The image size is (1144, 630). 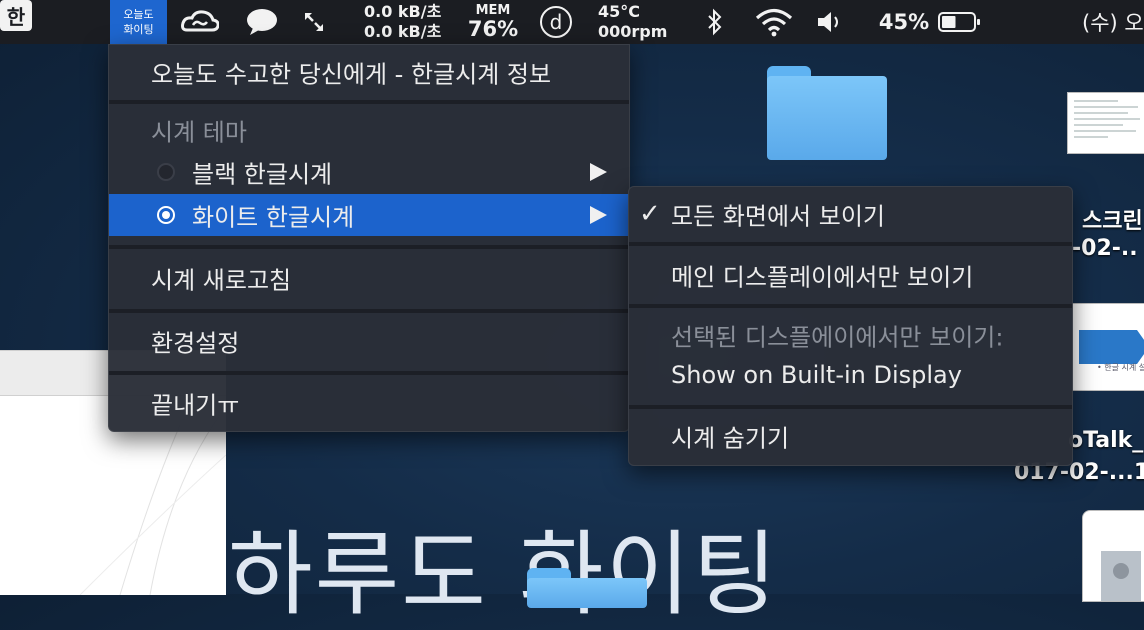 What do you see at coordinates (1121, 576) in the screenshot?
I see `disk-image-icon` at bounding box center [1121, 576].